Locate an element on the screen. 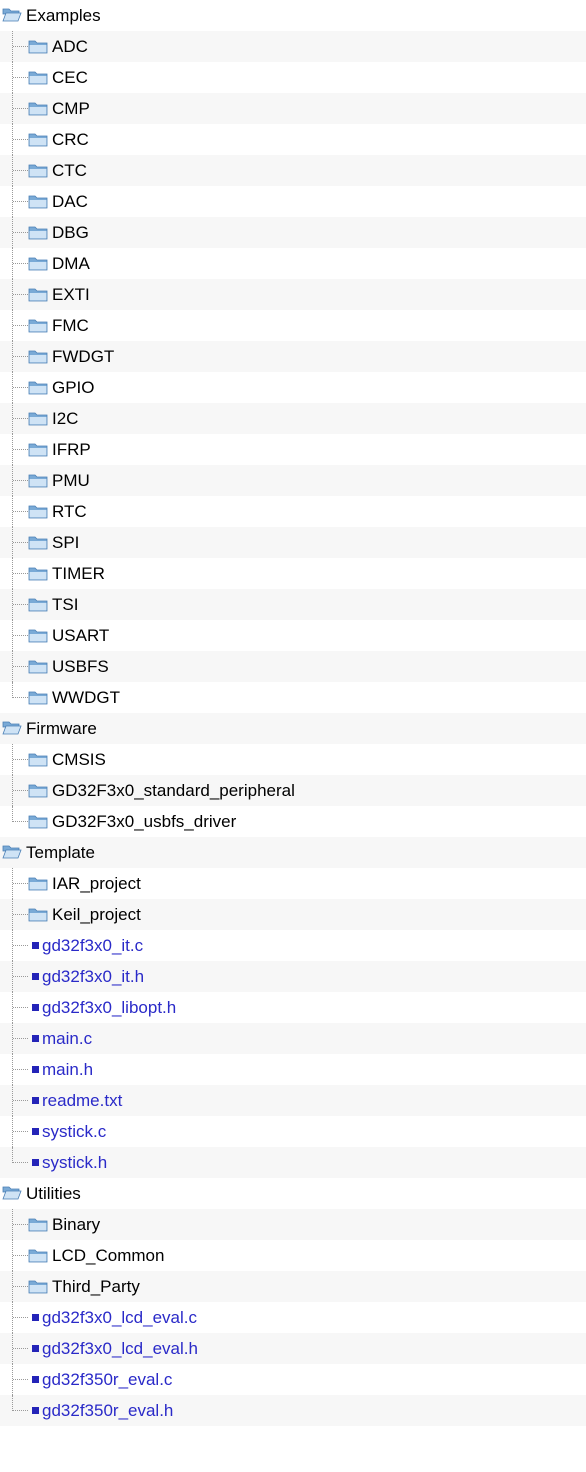  tree-file-gd32f3x0-it-h: gd32f3x0_it.h is located at coordinates (293, 976).